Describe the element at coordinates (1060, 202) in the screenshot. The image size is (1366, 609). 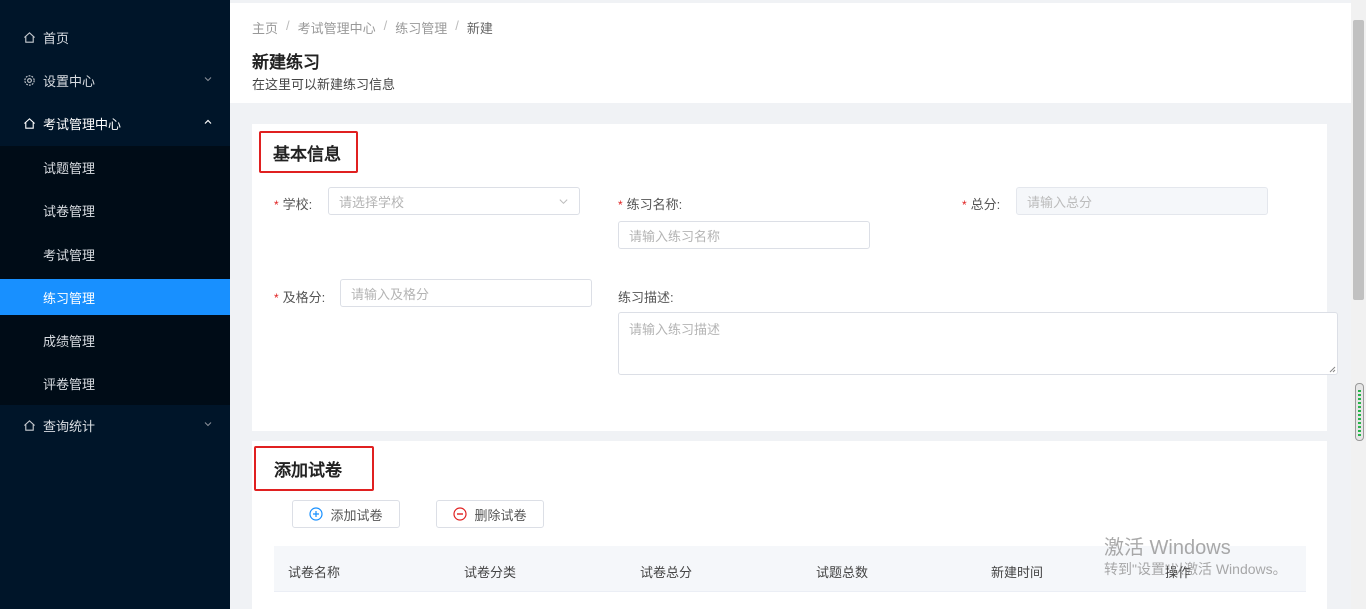
I see `total-score-placeholder: 请输入总分` at that location.